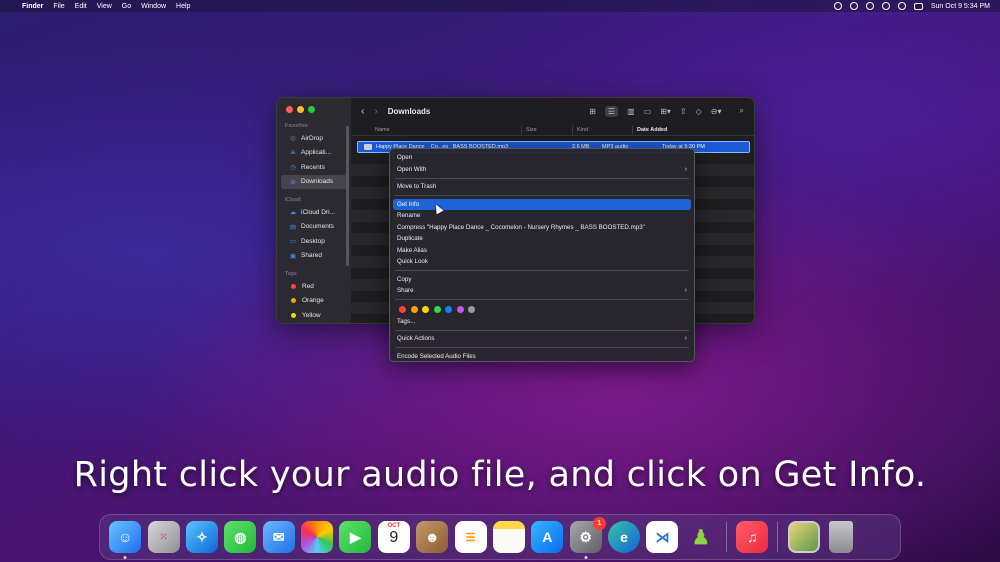 This screenshot has width=1000, height=562. I want to click on sidebar-item-shared: ▣ Shared, so click(314, 256).